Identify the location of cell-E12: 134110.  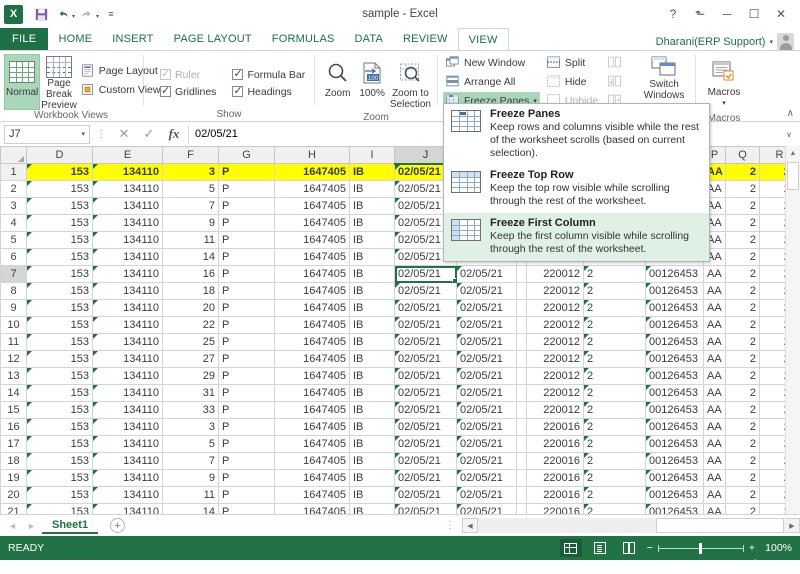
(127, 359).